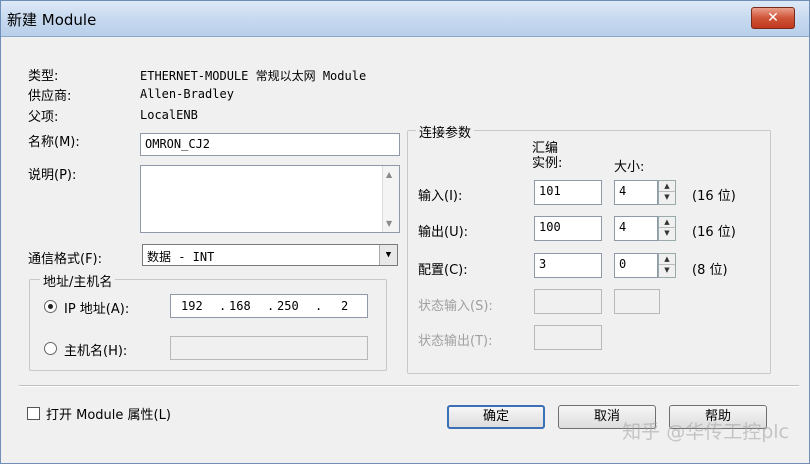  Describe the element at coordinates (389, 174) in the screenshot. I see `scroll-up-icon: ▲` at that location.